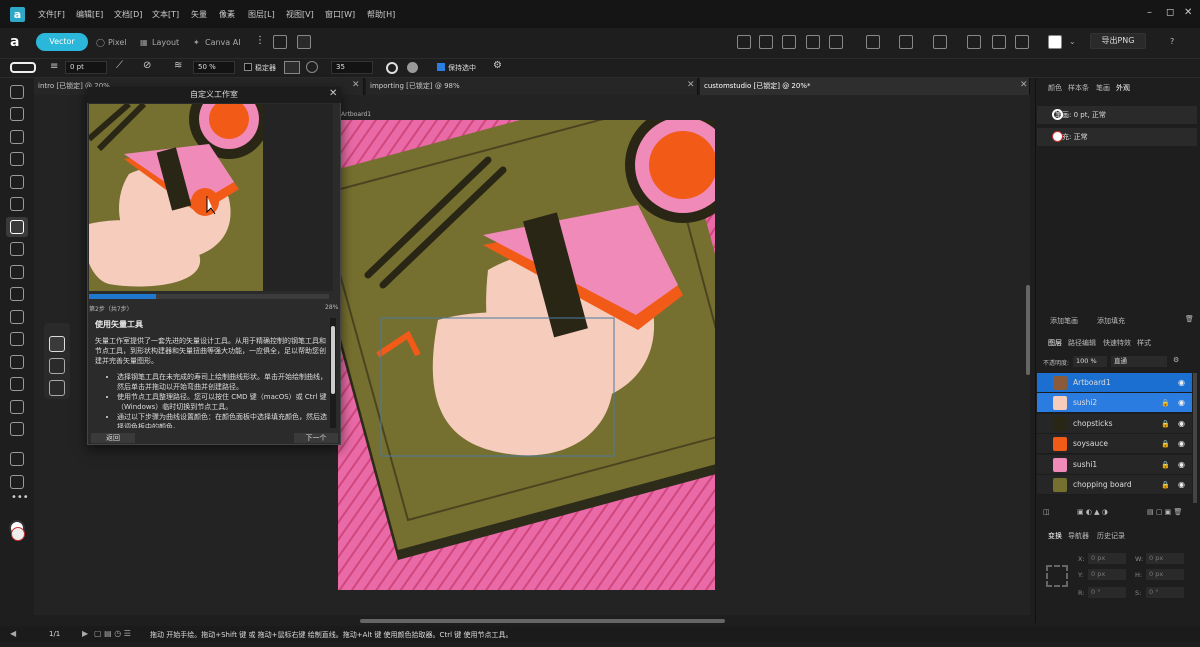  I want to click on layer-row: chopsticks 🔒 ◉, so click(1114, 424).